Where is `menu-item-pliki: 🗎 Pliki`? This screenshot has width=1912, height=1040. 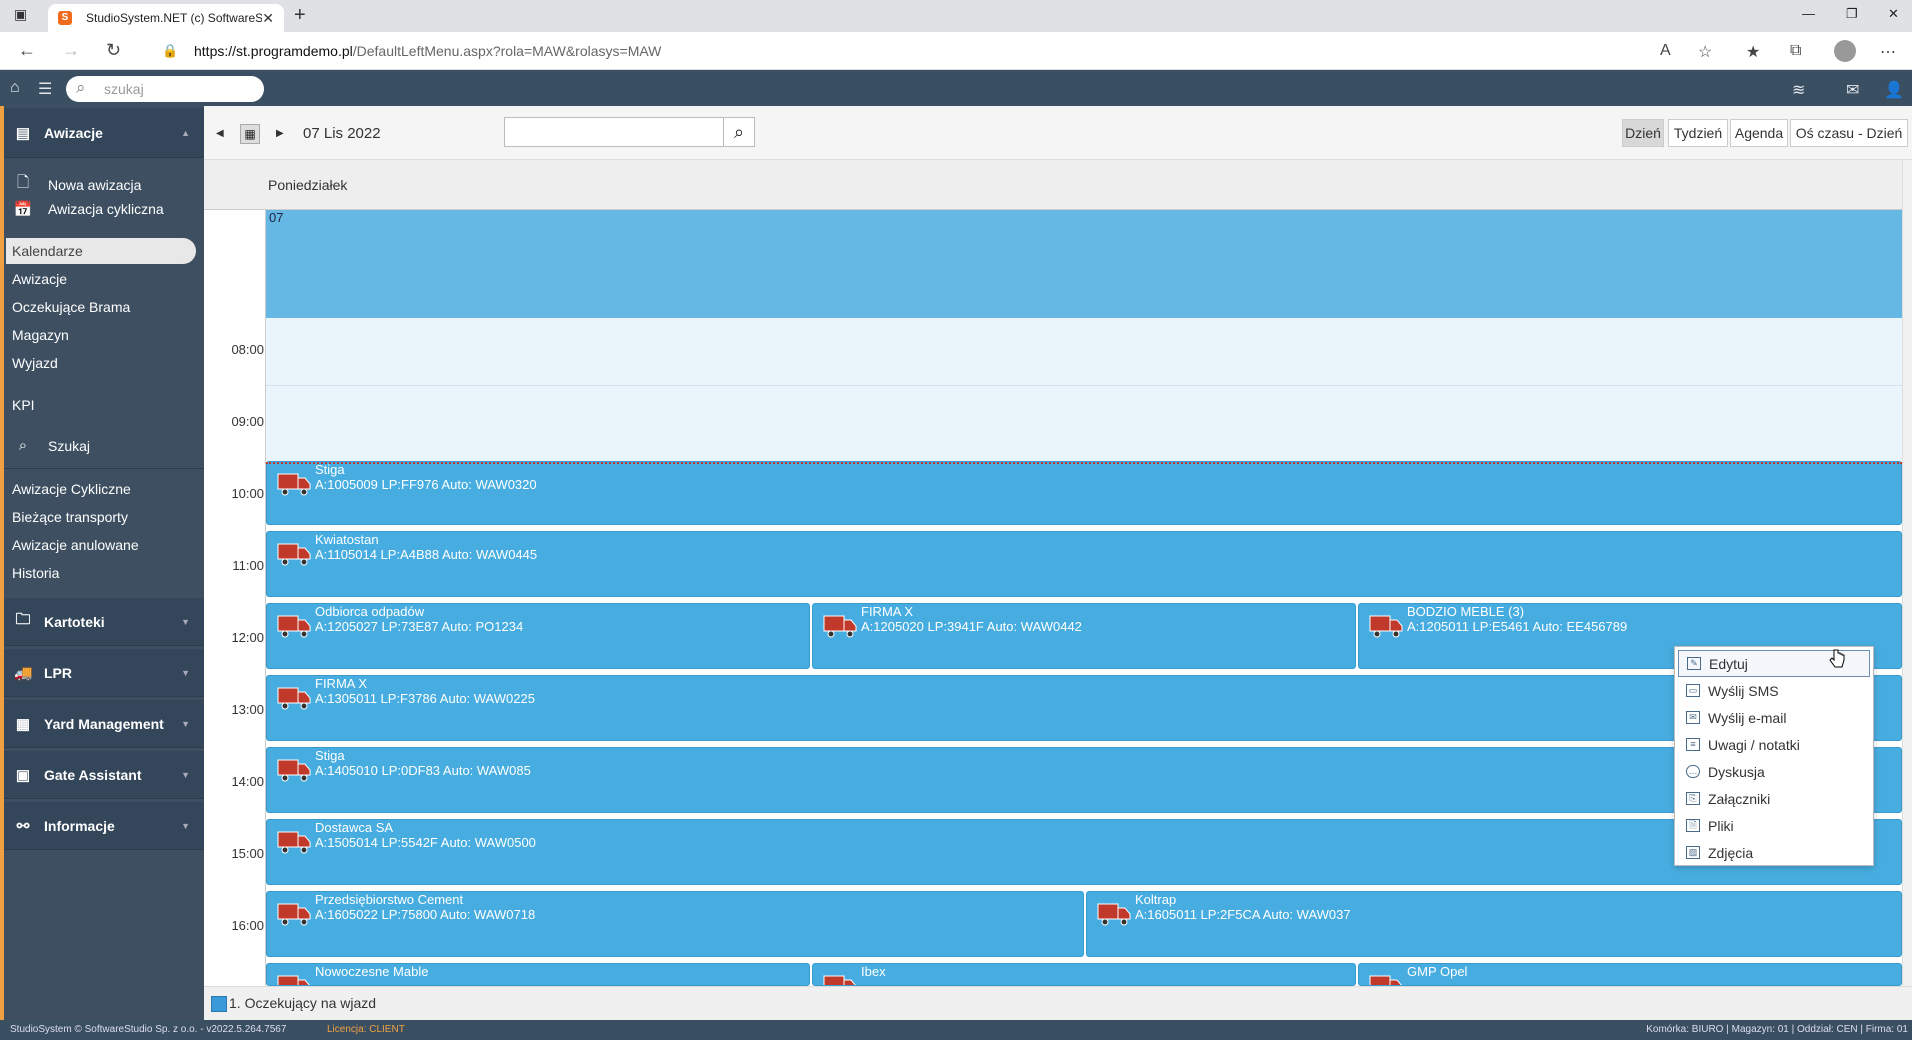
menu-item-pliki: 🗎 Pliki is located at coordinates (1774, 825).